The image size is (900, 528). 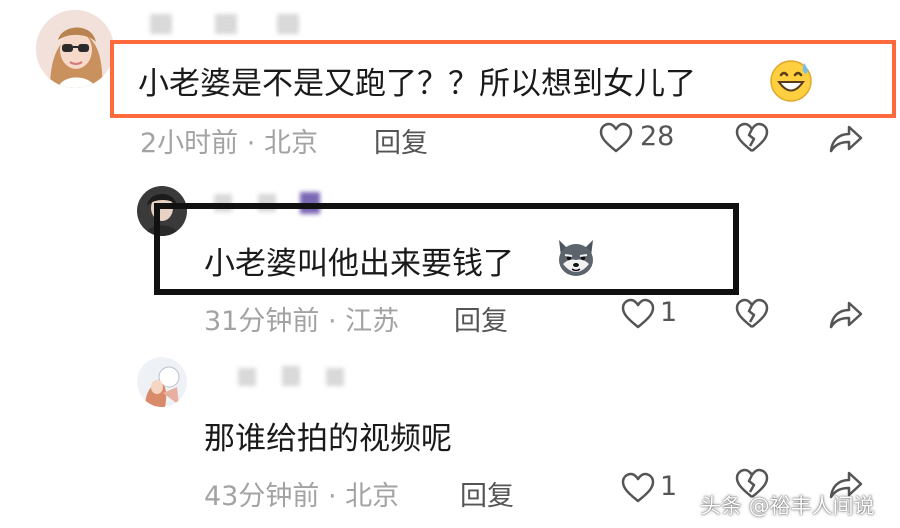 I want to click on grinning-sweat-emoji, so click(x=791, y=80).